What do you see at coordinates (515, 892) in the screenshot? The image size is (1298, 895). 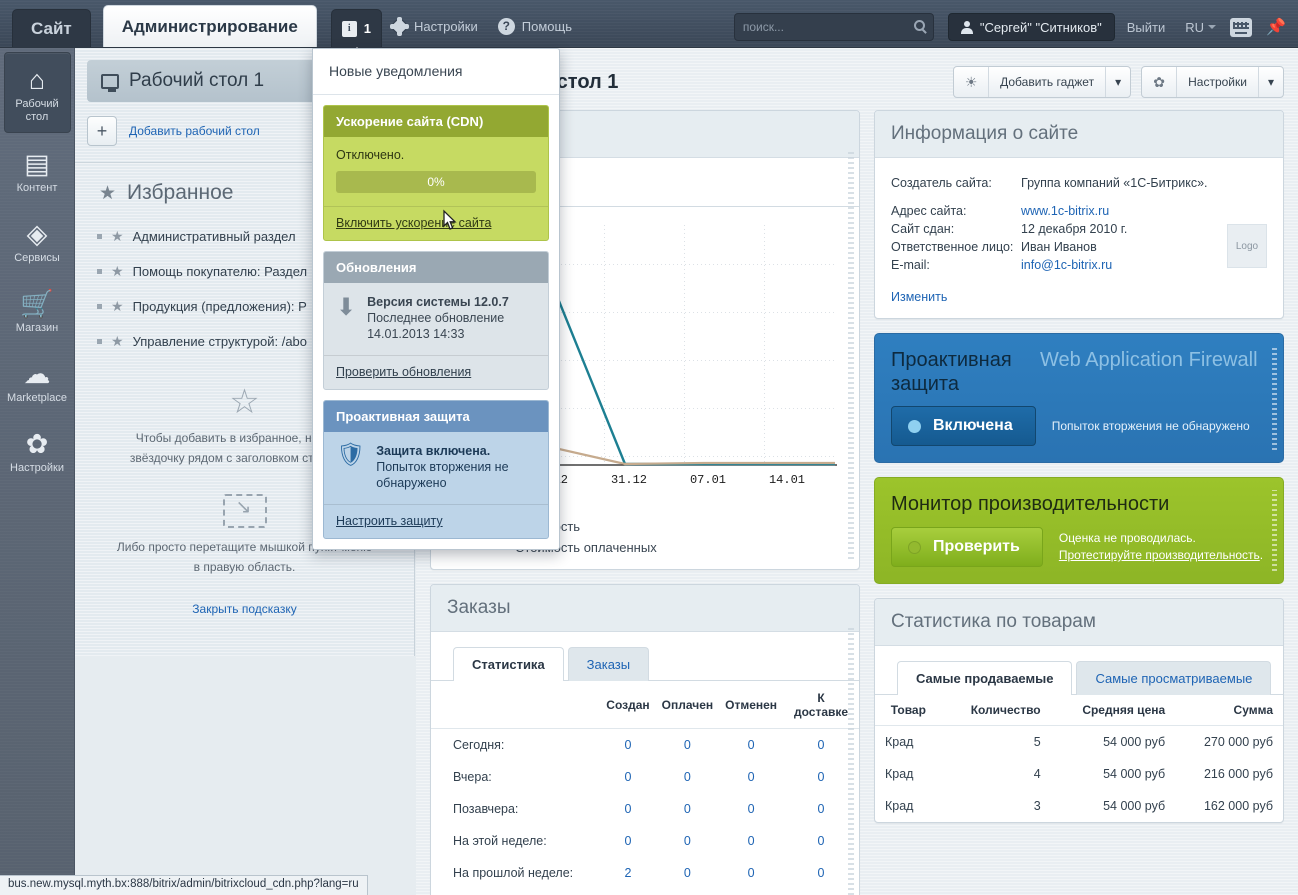 I see `row-label: На позапрошлой неделе:` at bounding box center [515, 892].